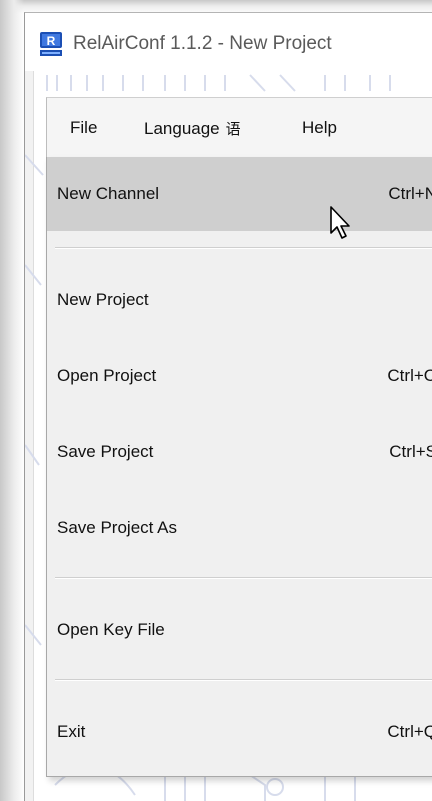 This screenshot has width=432, height=801. What do you see at coordinates (108, 193) in the screenshot?
I see `menu-item-label: New Channel` at bounding box center [108, 193].